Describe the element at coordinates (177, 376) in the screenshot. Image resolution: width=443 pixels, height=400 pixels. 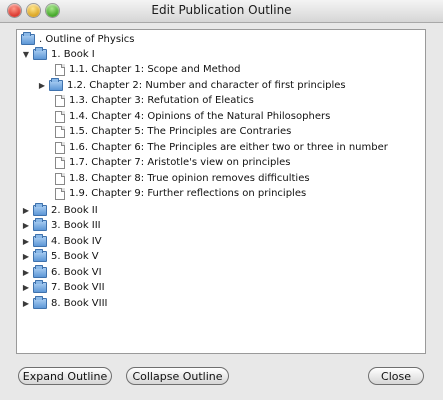
I see `collapse-outline-button: Collapse Outline` at that location.